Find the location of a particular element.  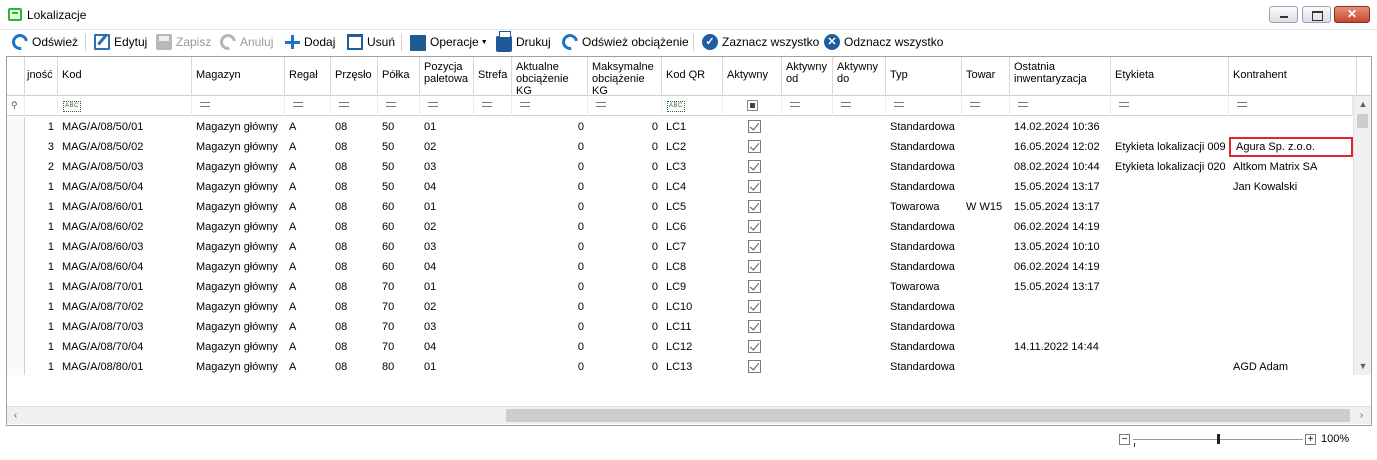

cell-qr: LC10 is located at coordinates (692, 307).